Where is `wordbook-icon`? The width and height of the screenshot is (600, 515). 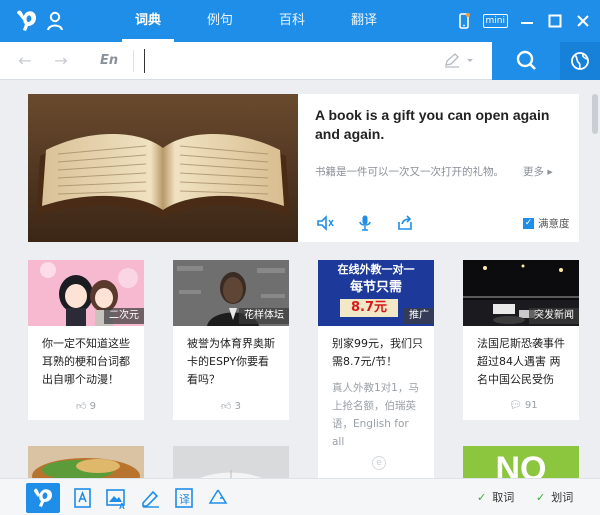 wordbook-icon is located at coordinates (83, 498).